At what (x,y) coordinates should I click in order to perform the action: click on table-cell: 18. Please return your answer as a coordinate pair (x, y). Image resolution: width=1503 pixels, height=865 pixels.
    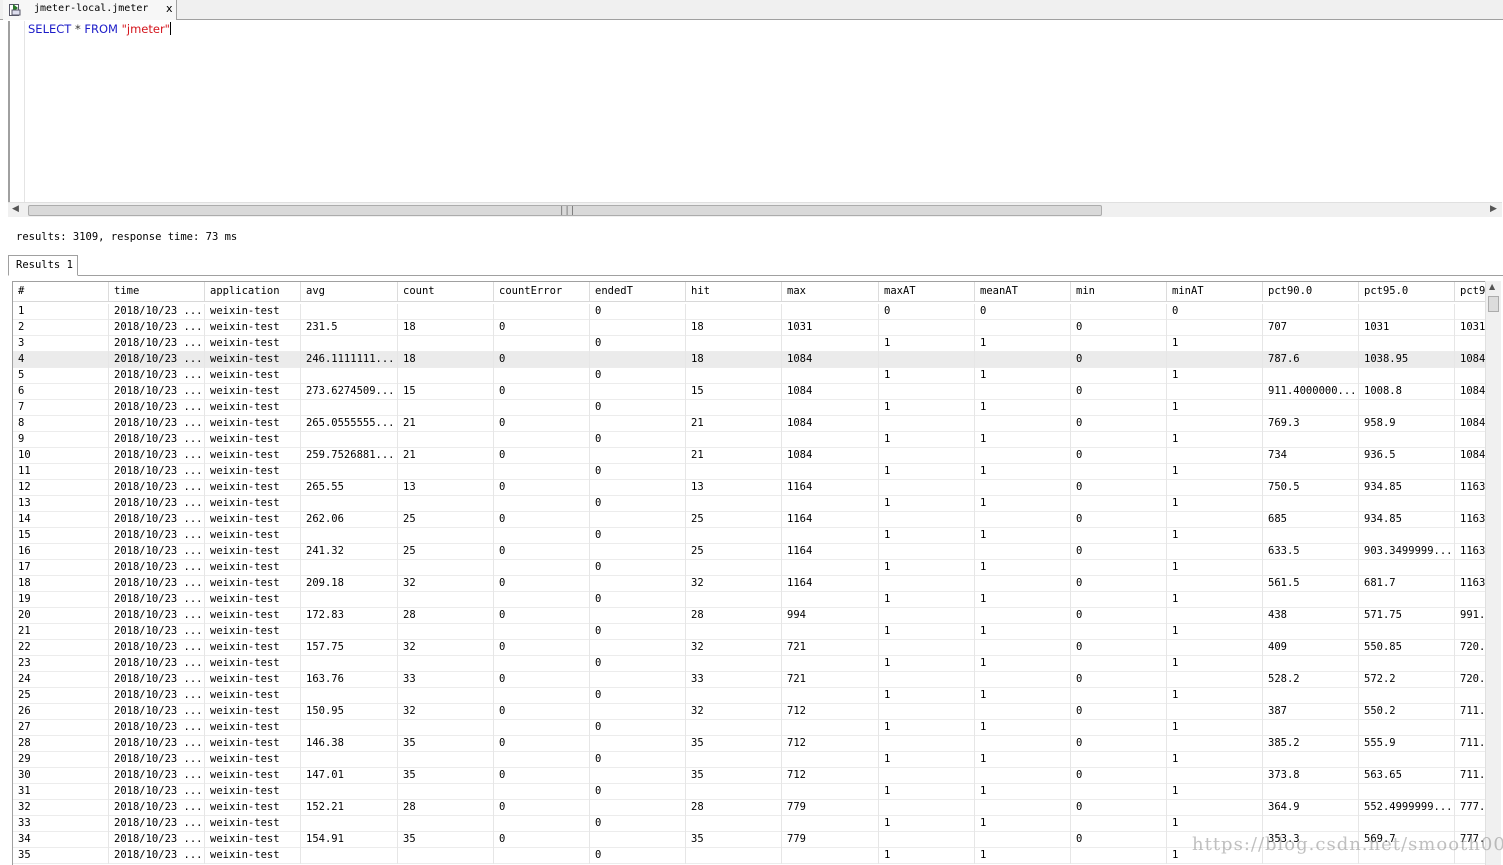
    Looking at the image, I should click on (734, 360).